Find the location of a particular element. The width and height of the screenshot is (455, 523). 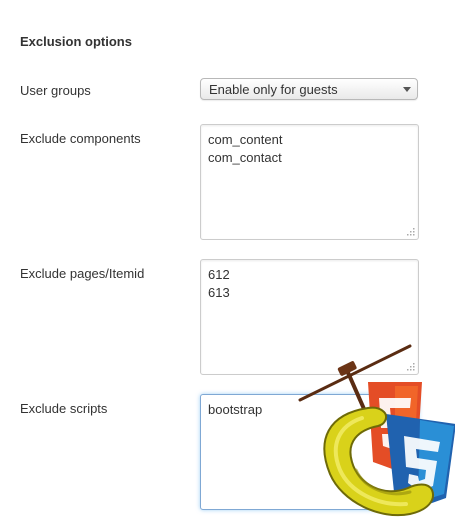

html5-css3-clamp-logo is located at coordinates (376, 430).